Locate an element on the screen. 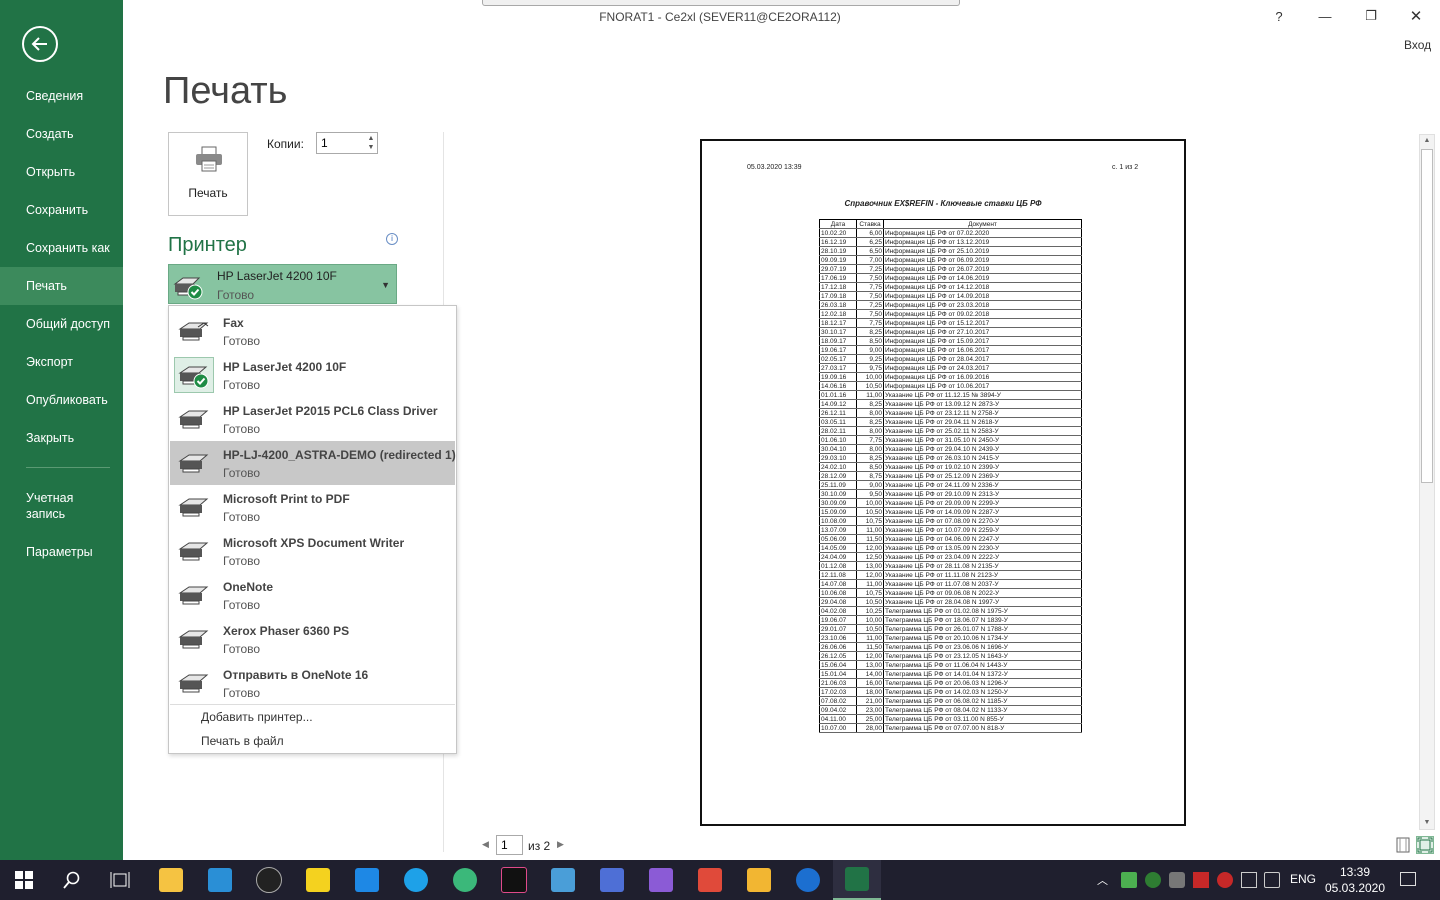 This screenshot has width=1440, height=900. remote-desktop-icon is located at coordinates (367, 880).